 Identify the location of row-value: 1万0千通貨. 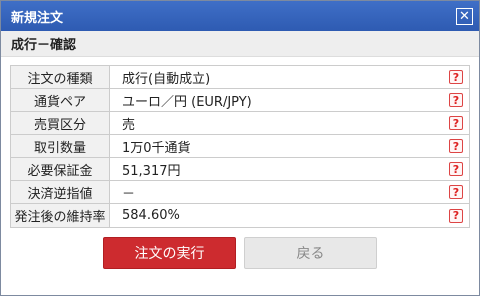
(156, 148).